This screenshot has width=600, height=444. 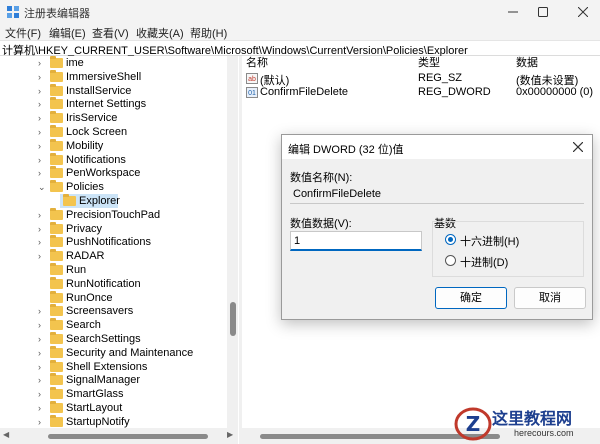 I want to click on tree-item-label: SearchSettings, so click(x=103, y=339).